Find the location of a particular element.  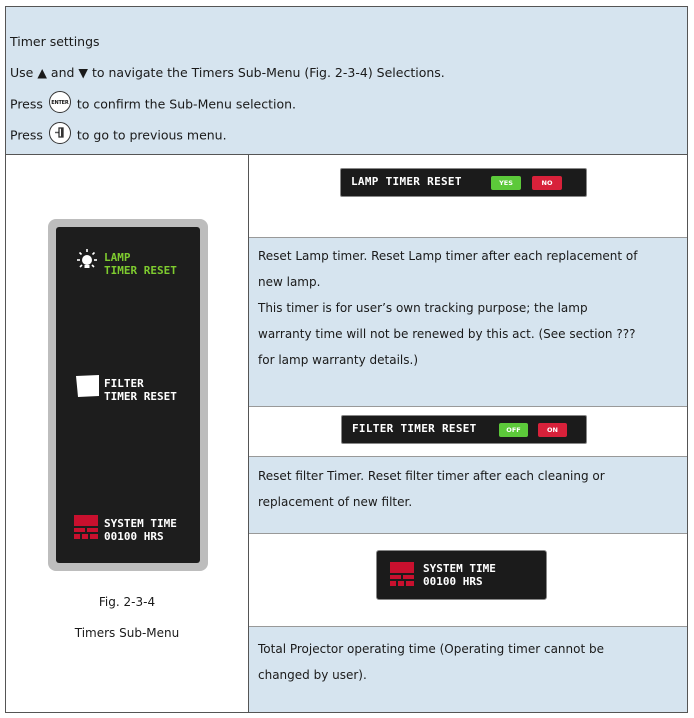

column-divider is located at coordinates (248, 433).